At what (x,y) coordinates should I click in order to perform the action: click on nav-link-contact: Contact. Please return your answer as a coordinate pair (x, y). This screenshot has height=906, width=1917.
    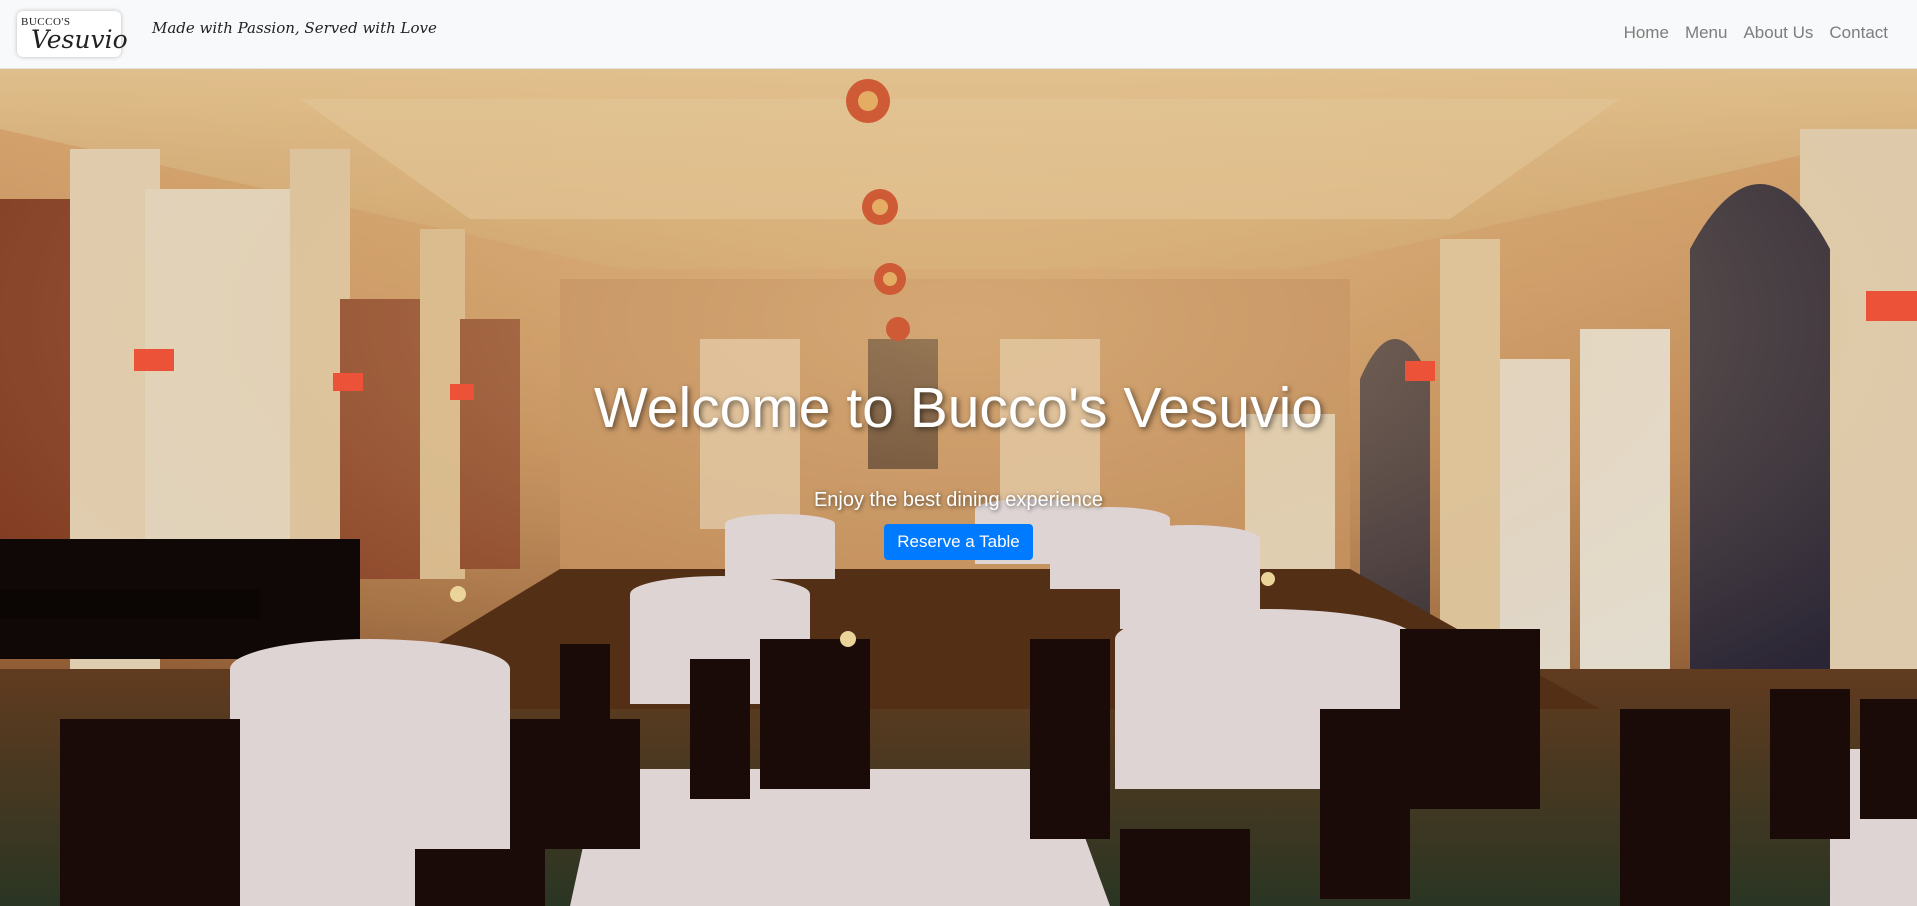
    Looking at the image, I should click on (1858, 33).